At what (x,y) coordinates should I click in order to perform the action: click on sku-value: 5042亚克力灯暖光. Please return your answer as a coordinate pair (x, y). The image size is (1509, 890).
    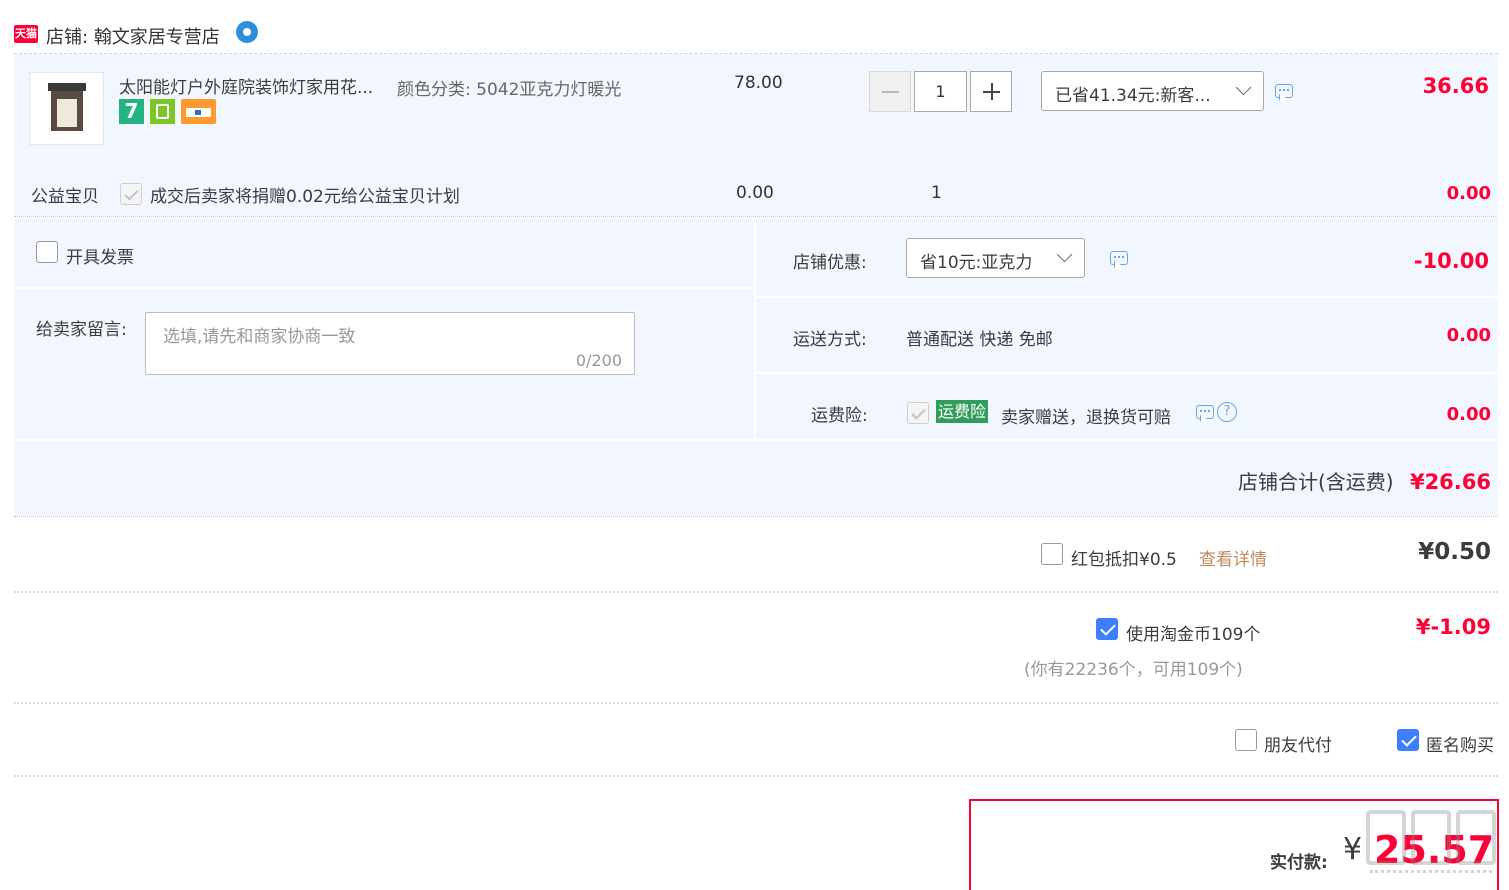
    Looking at the image, I should click on (549, 90).